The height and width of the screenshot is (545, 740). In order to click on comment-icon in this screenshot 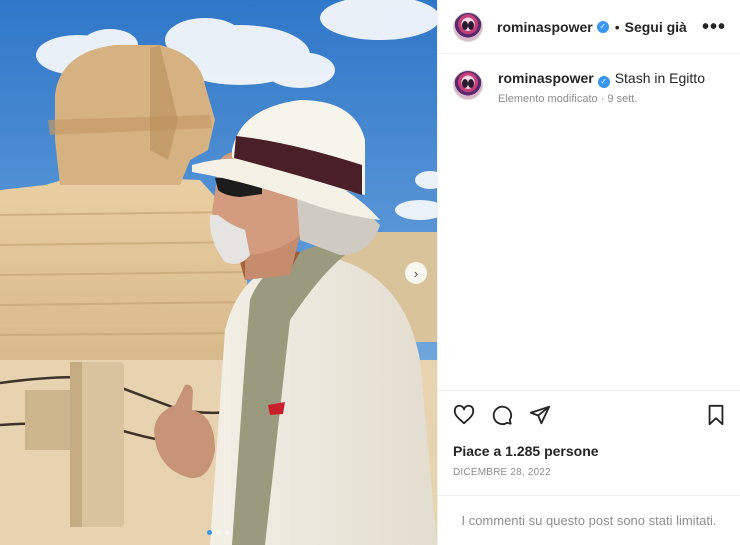, I will do `click(502, 415)`.